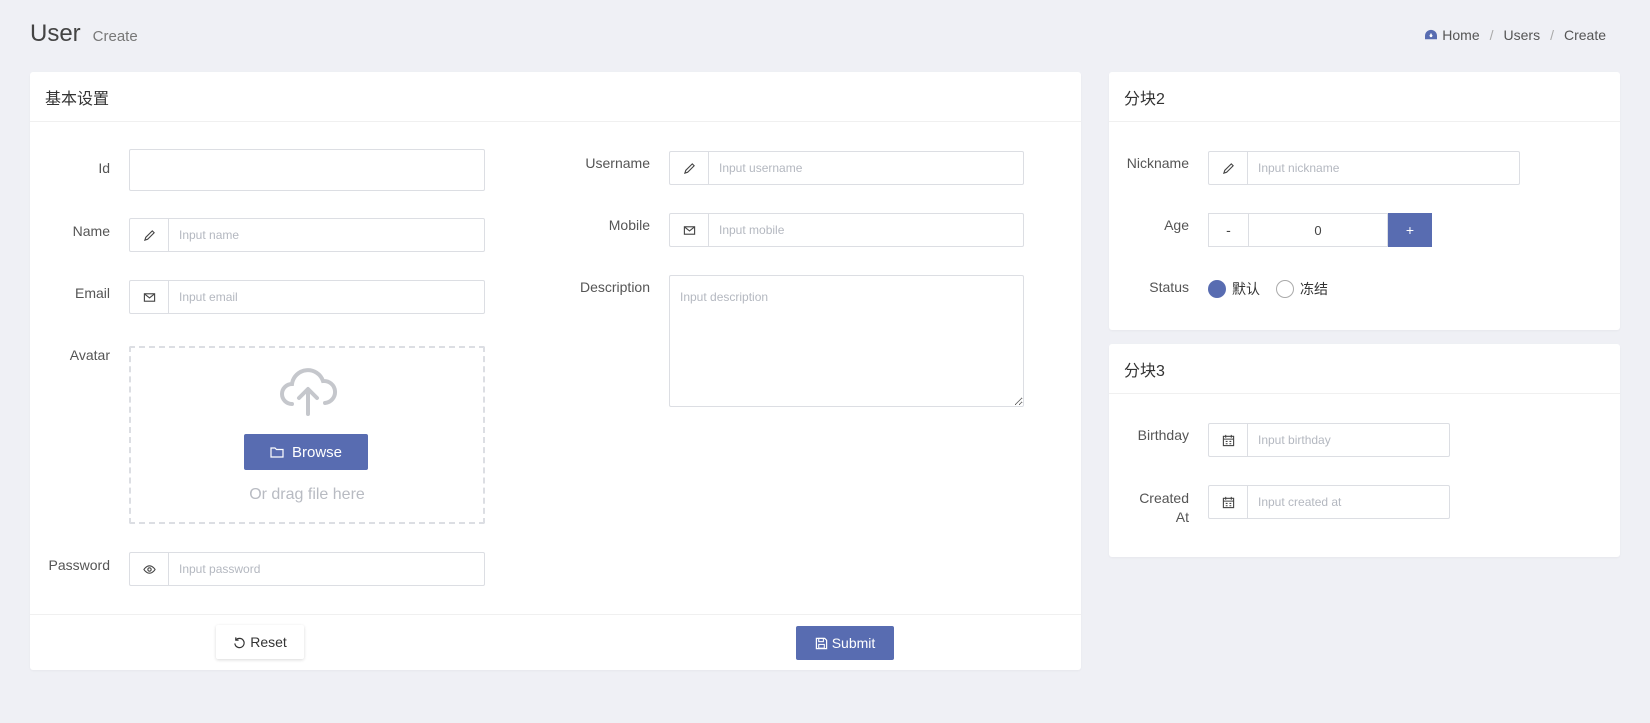 This screenshot has height=723, width=1650. Describe the element at coordinates (1169, 287) in the screenshot. I see `status-label: Status` at that location.